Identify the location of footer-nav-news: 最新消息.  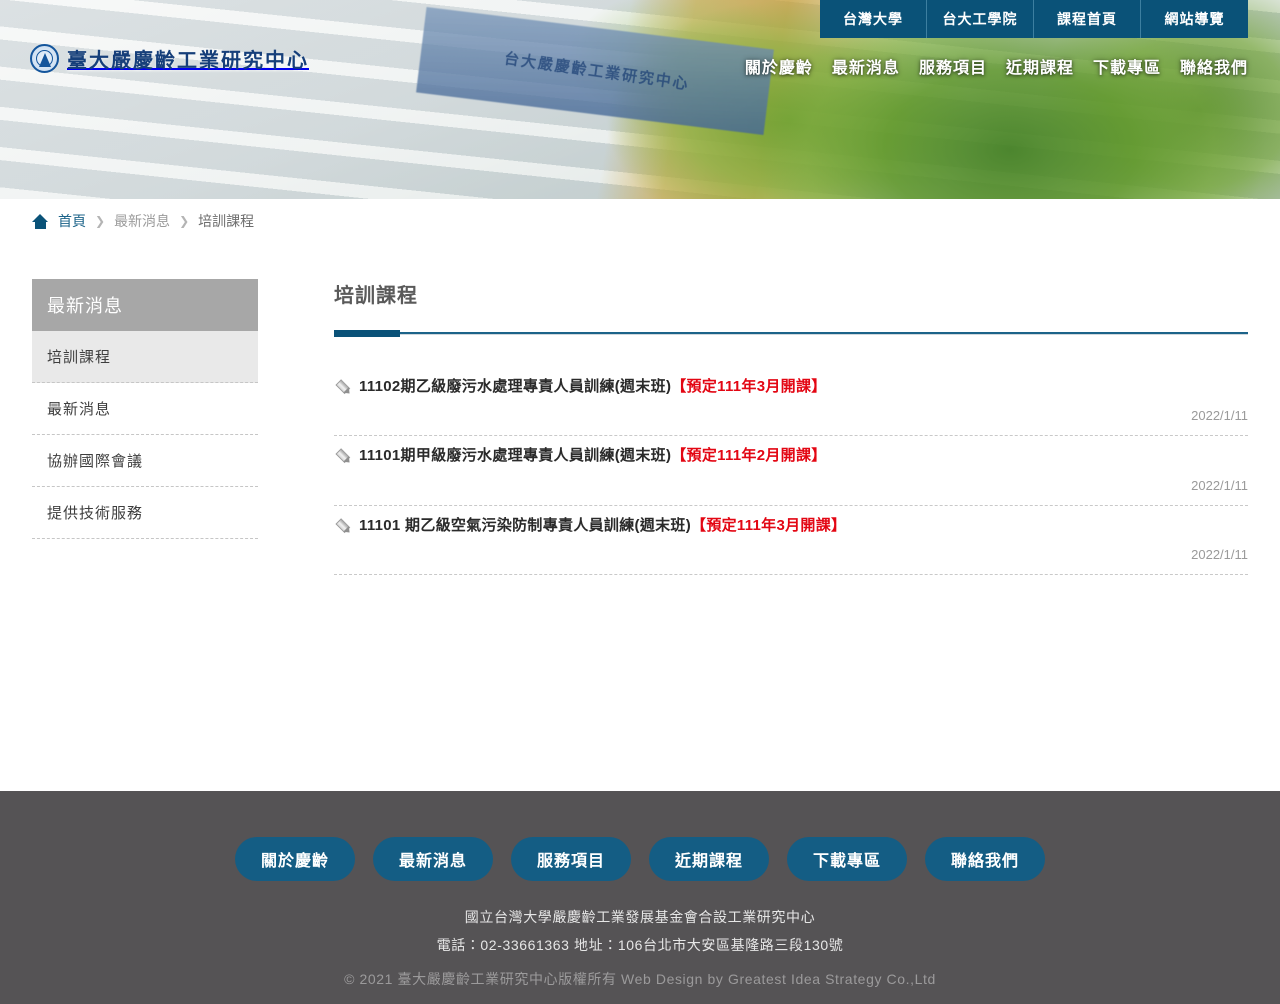
(432, 859).